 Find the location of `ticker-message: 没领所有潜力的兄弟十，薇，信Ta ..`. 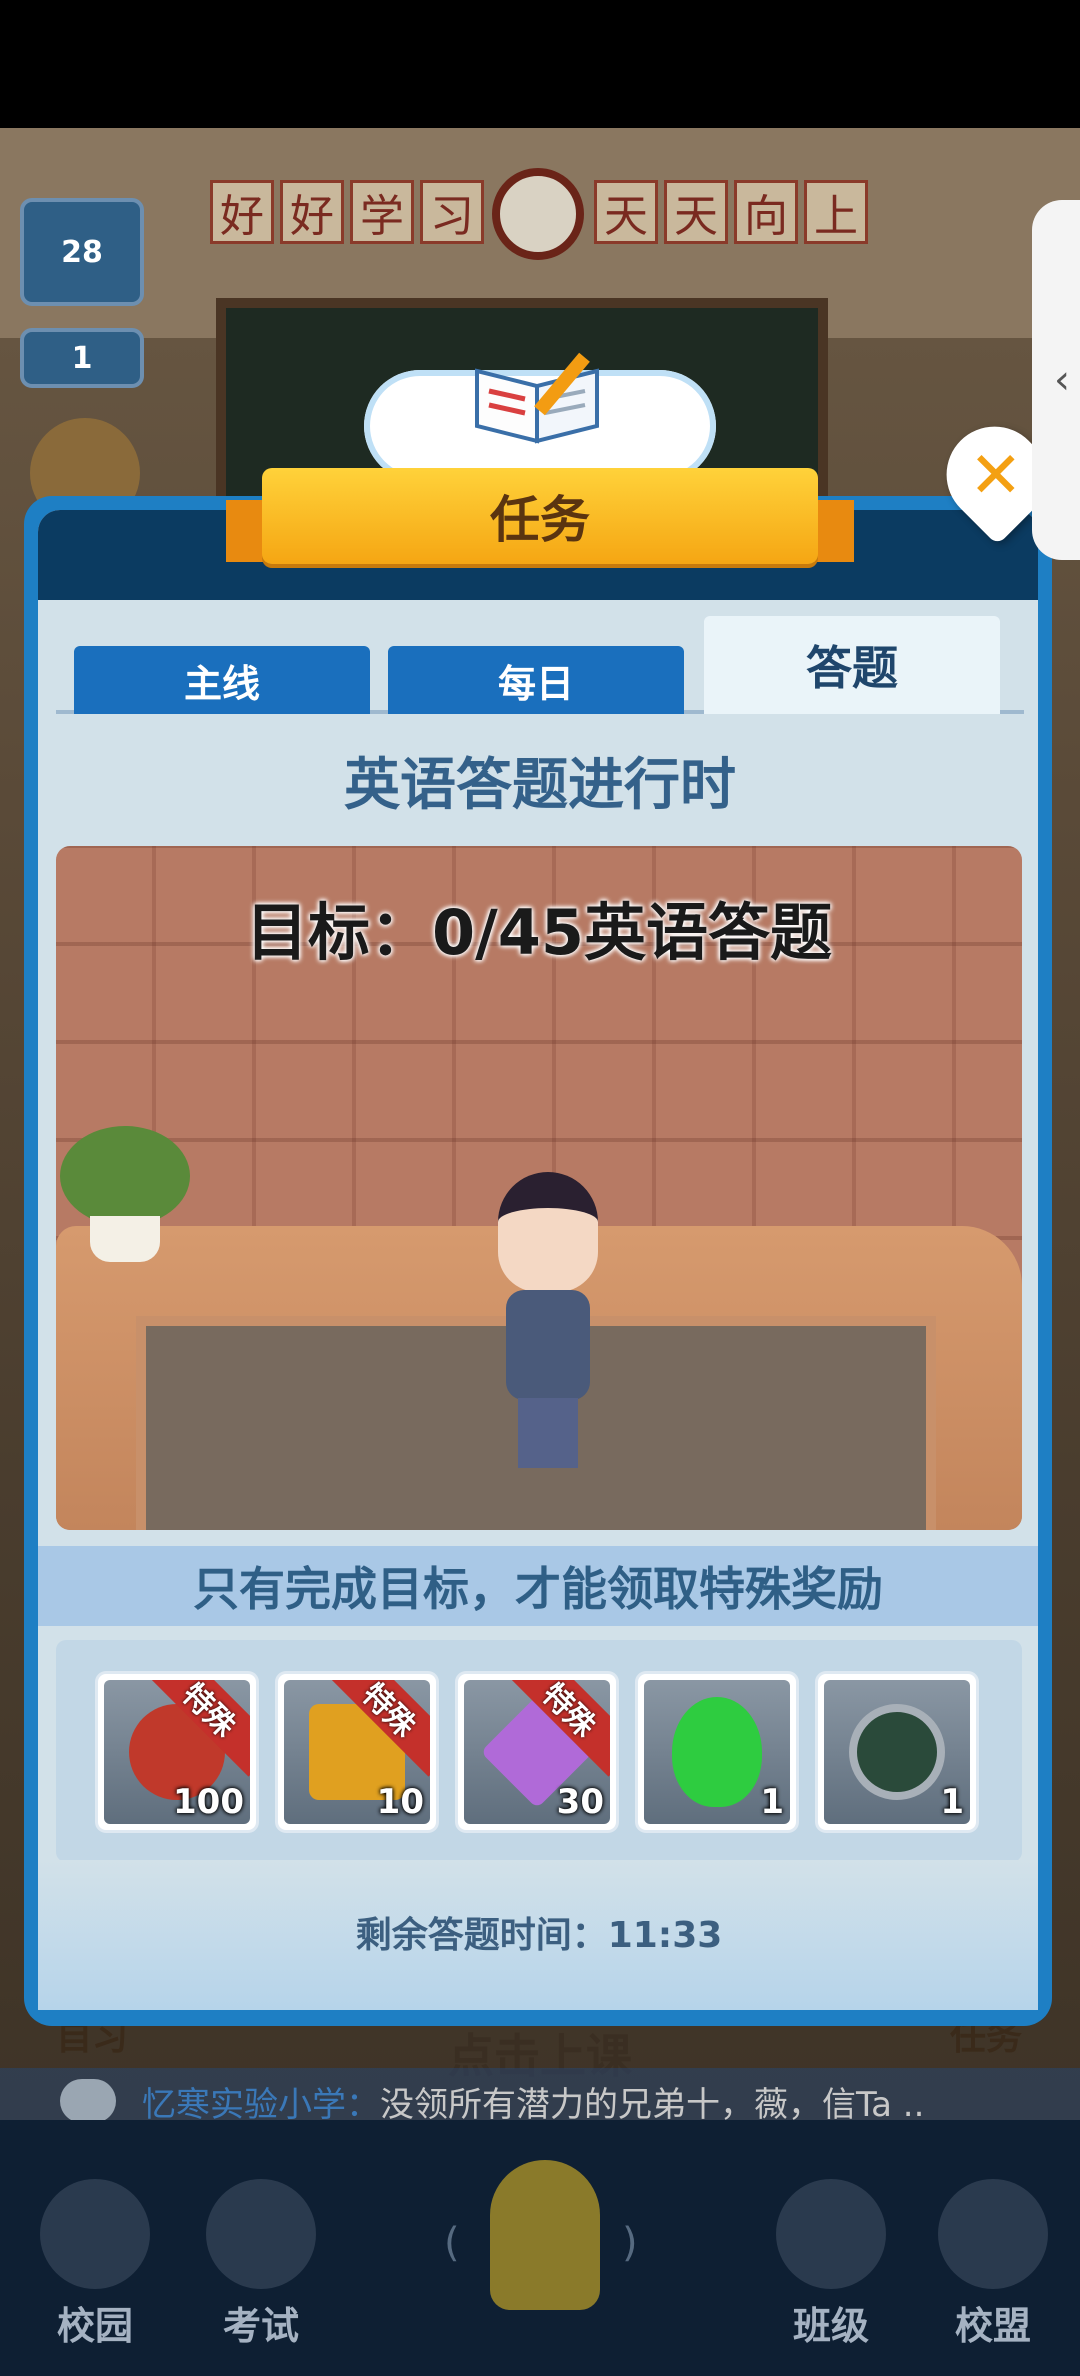

ticker-message: 没领所有潜力的兄弟十，薇，信Ta .. is located at coordinates (652, 2104).